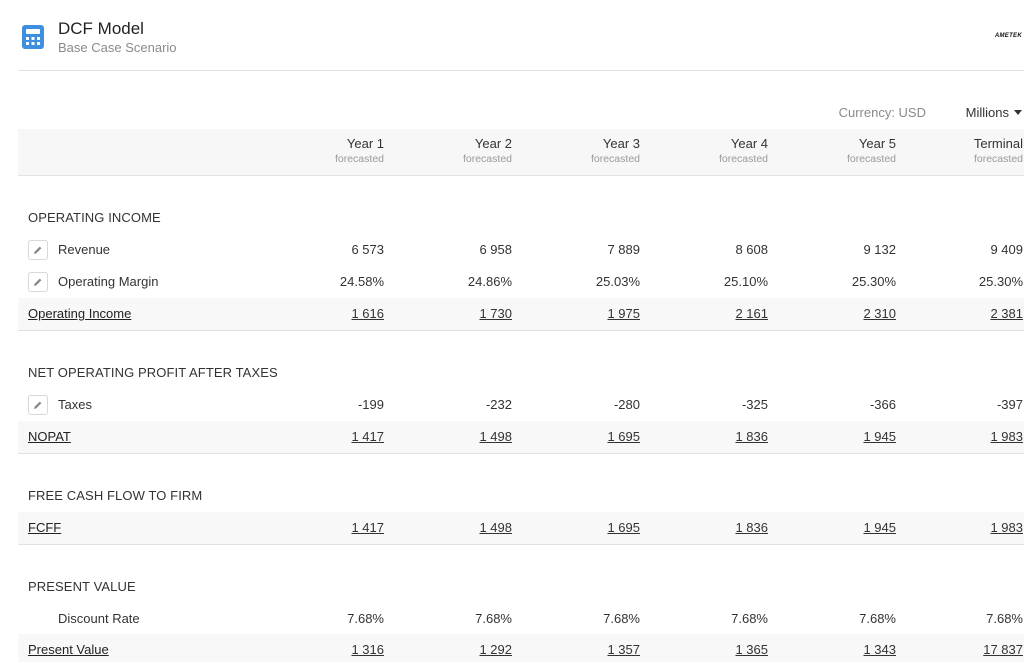 This screenshot has width=1032, height=662. Describe the element at coordinates (99, 618) in the screenshot. I see `row-label: Discount Rate` at that location.